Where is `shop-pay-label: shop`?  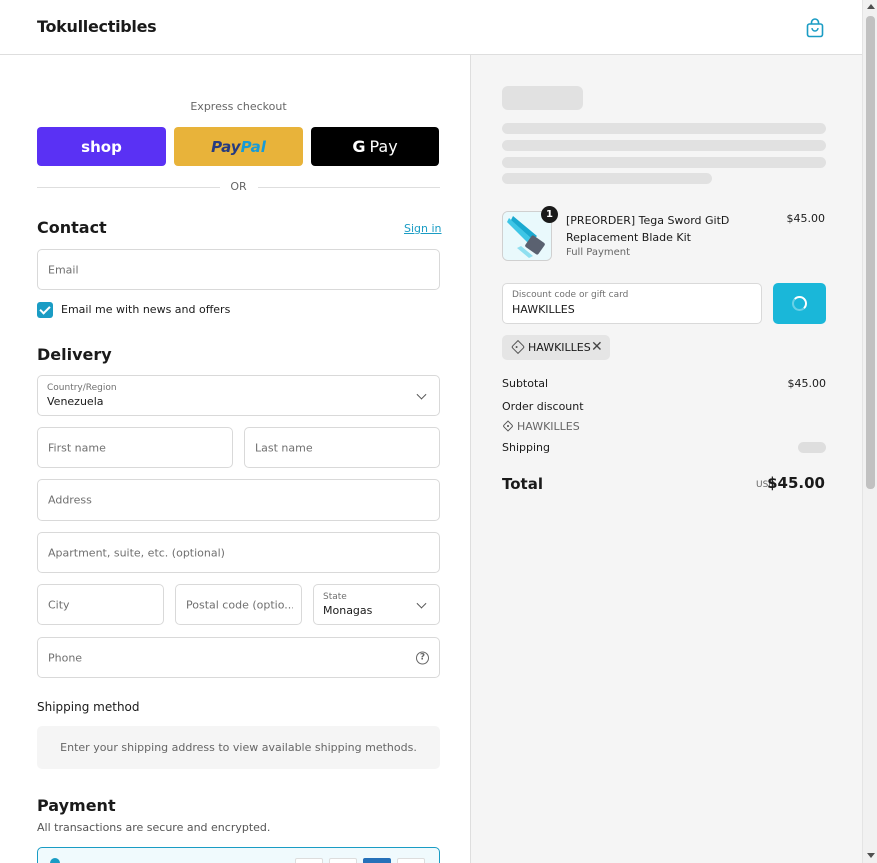
shop-pay-label: shop is located at coordinates (101, 146).